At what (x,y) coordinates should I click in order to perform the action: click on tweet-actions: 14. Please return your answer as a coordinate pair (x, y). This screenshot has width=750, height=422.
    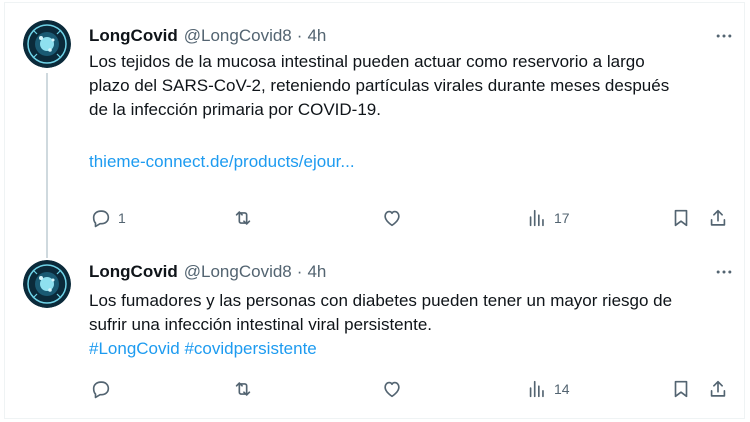
    Looking at the image, I should click on (410, 389).